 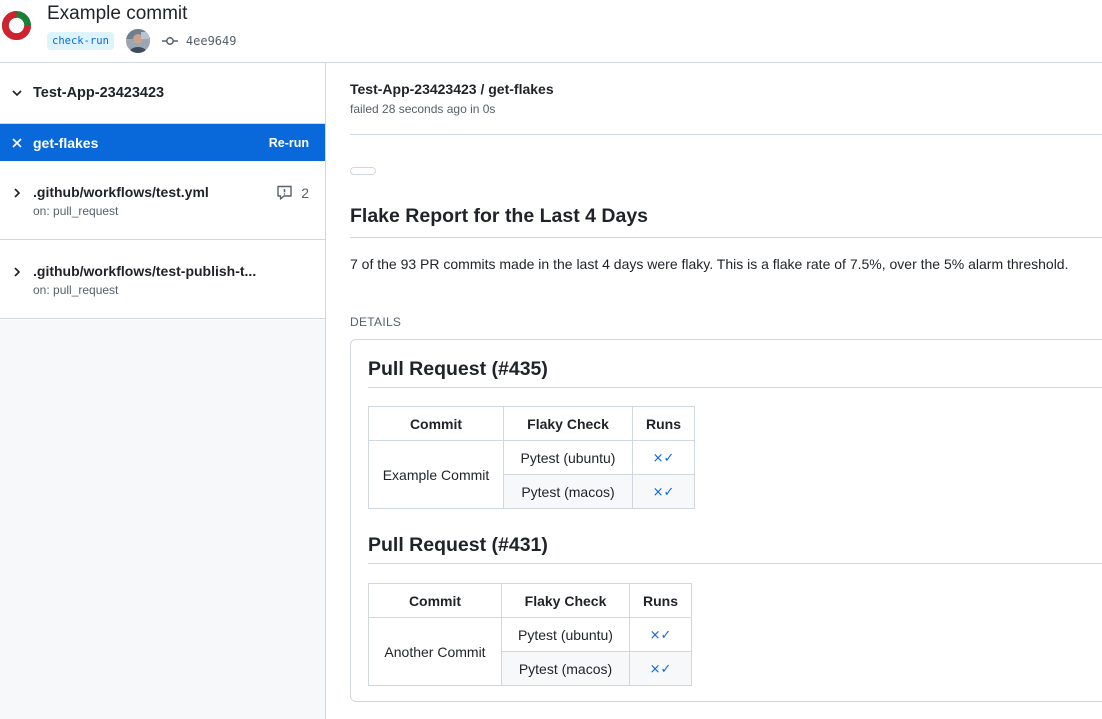 What do you see at coordinates (16, 25) in the screenshot?
I see `status-ring-icon` at bounding box center [16, 25].